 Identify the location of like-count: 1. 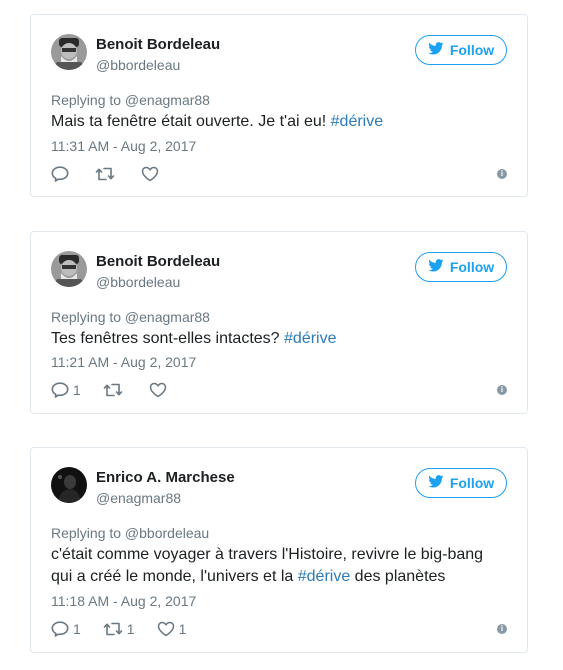
(182, 629).